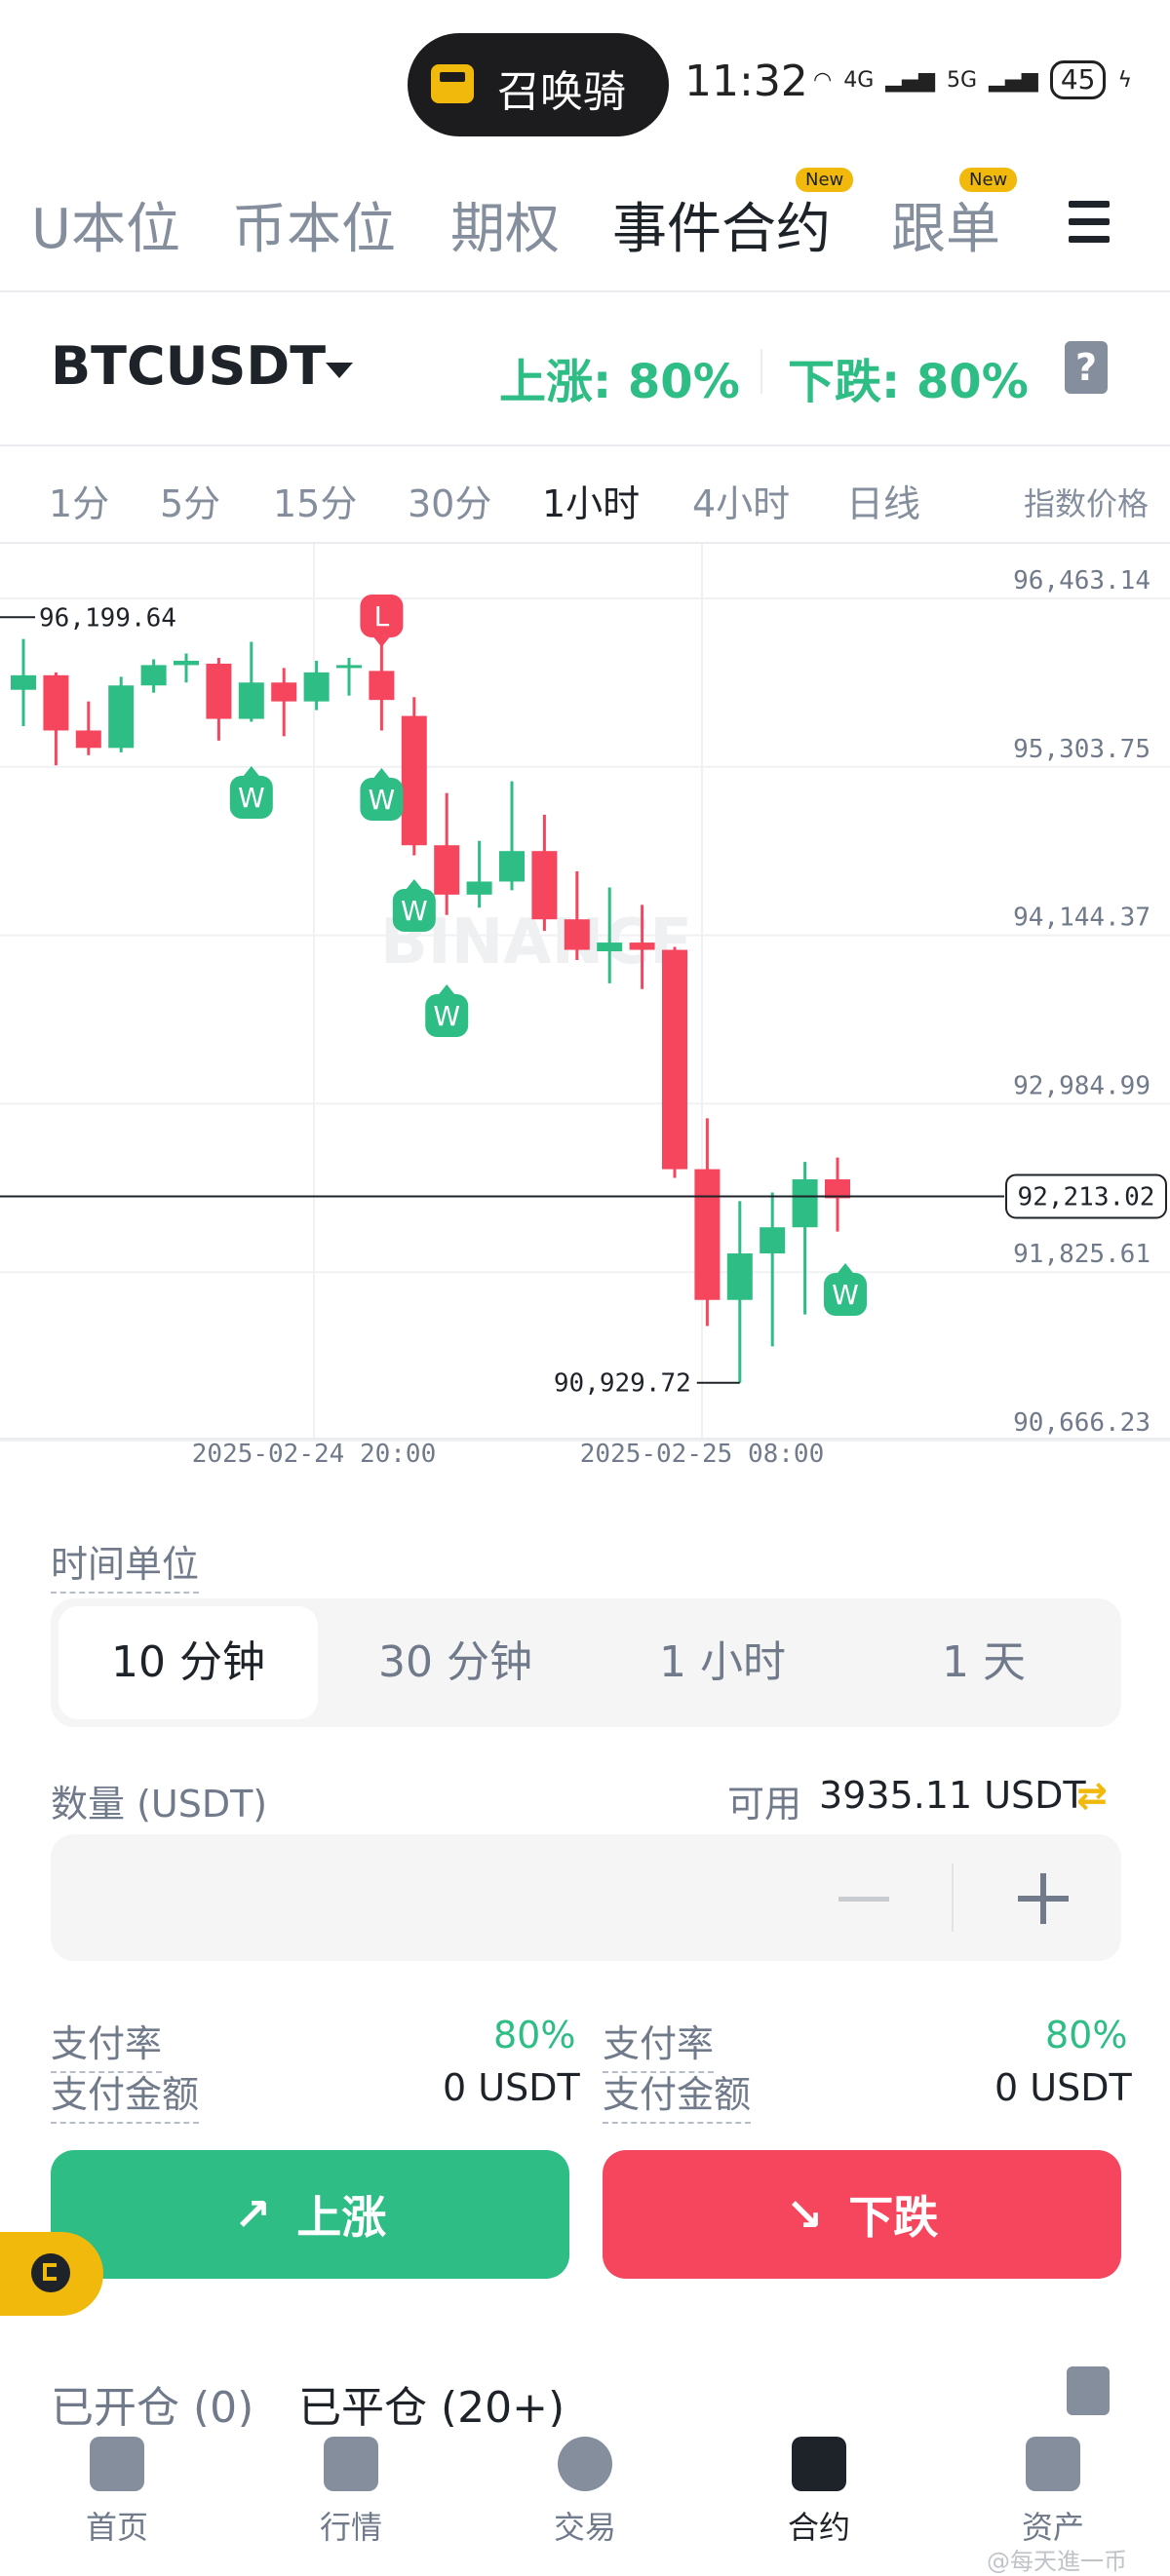 The width and height of the screenshot is (1170, 2576). I want to click on y-tick-label: 92,984.99, so click(1081, 1085).